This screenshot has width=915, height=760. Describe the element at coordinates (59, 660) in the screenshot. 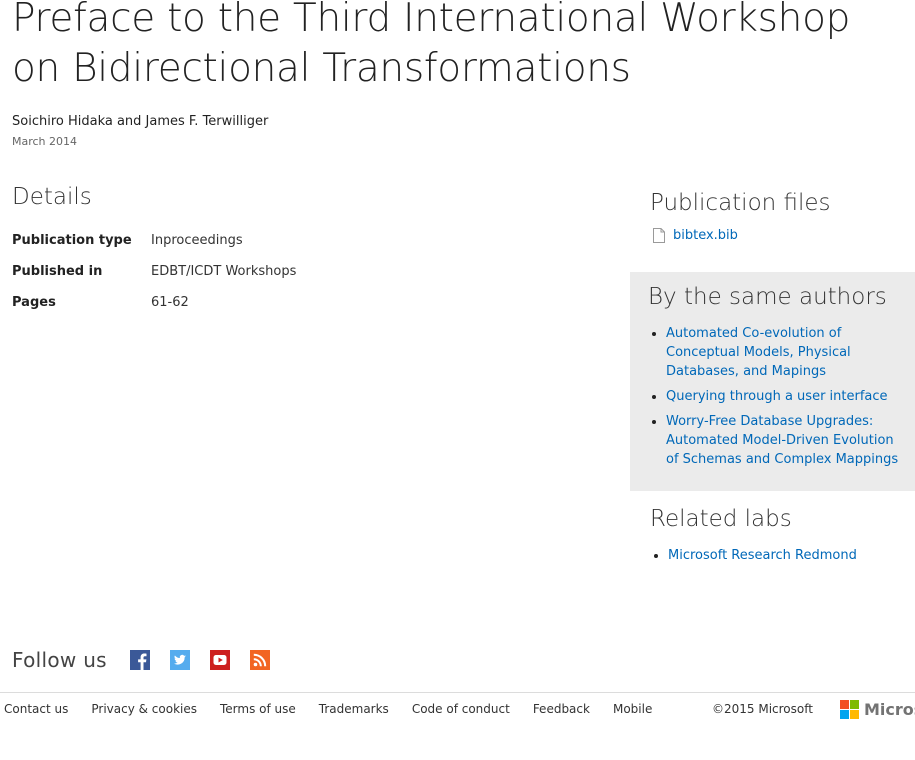

I see `follow-us-label: Follow us` at that location.